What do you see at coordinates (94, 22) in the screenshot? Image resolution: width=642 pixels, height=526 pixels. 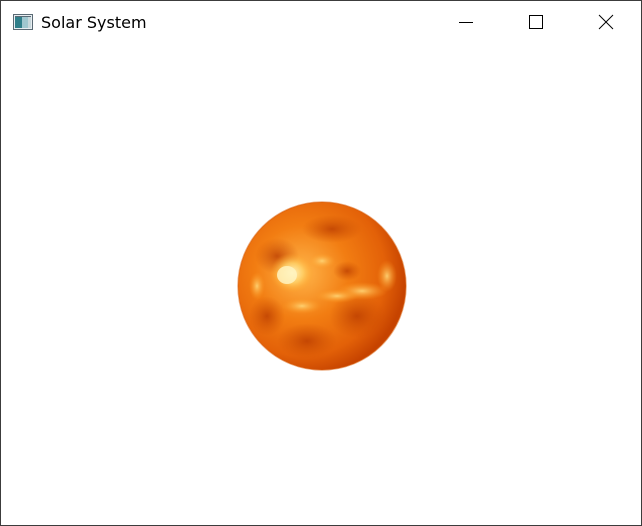 I see `window-title: Solar System` at bounding box center [94, 22].